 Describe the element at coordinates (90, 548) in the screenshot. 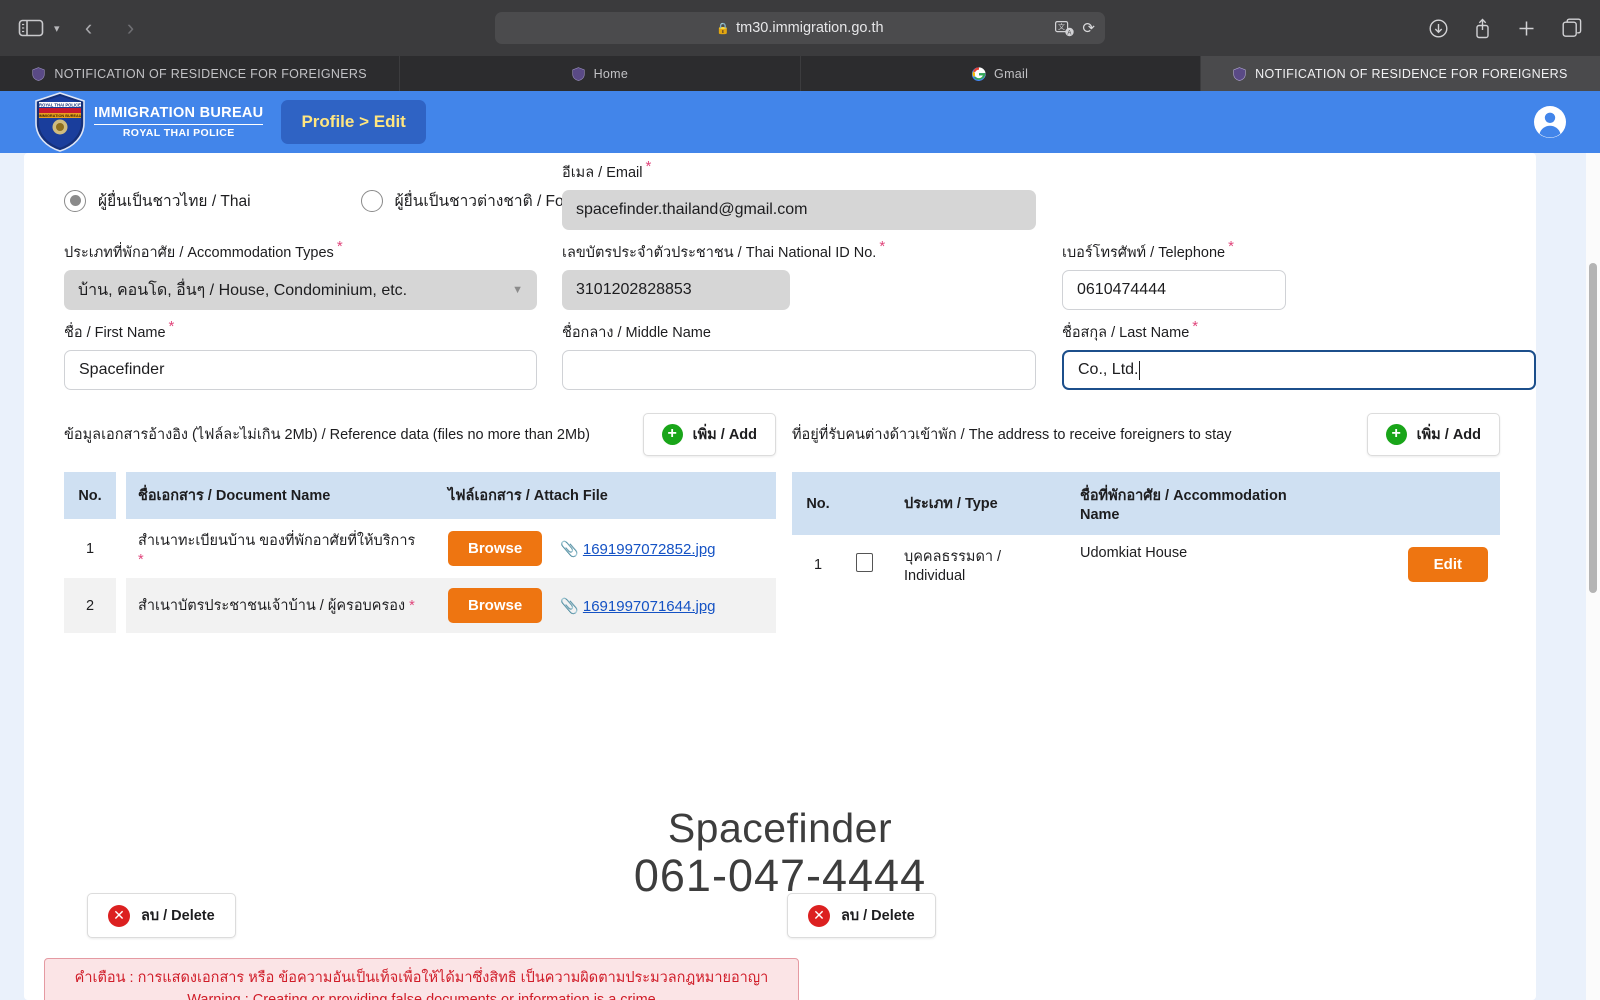

I see `row-no: 1` at that location.